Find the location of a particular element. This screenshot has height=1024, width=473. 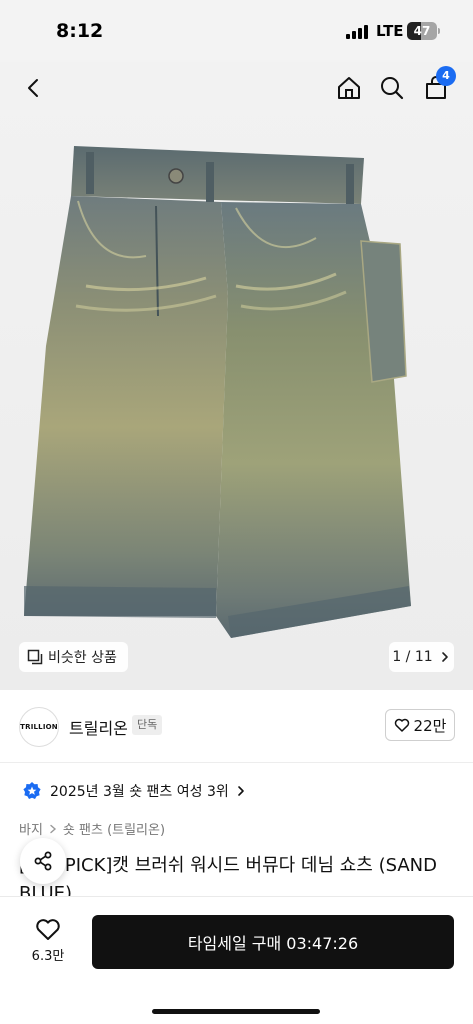

page-indicator-text: 1 / 11 is located at coordinates (412, 657).